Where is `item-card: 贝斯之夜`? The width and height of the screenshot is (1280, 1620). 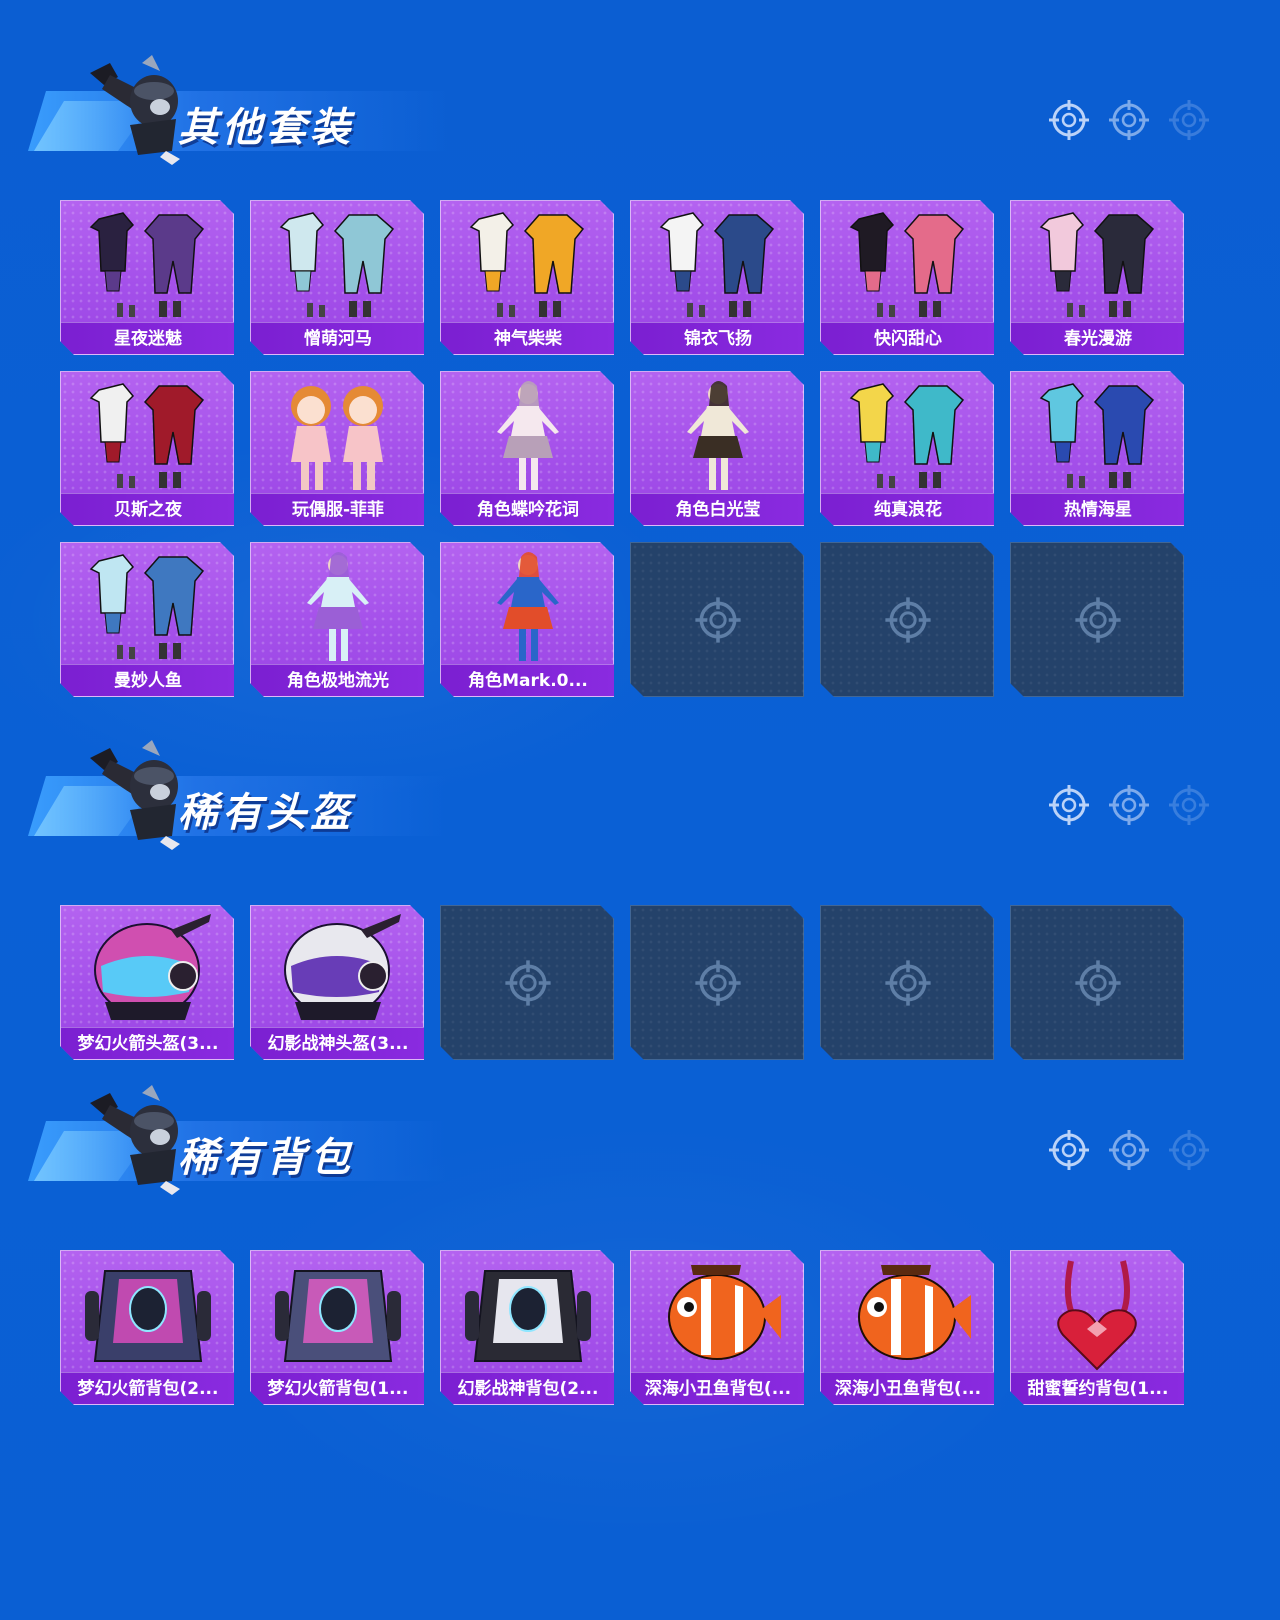 item-card: 贝斯之夜 is located at coordinates (147, 448).